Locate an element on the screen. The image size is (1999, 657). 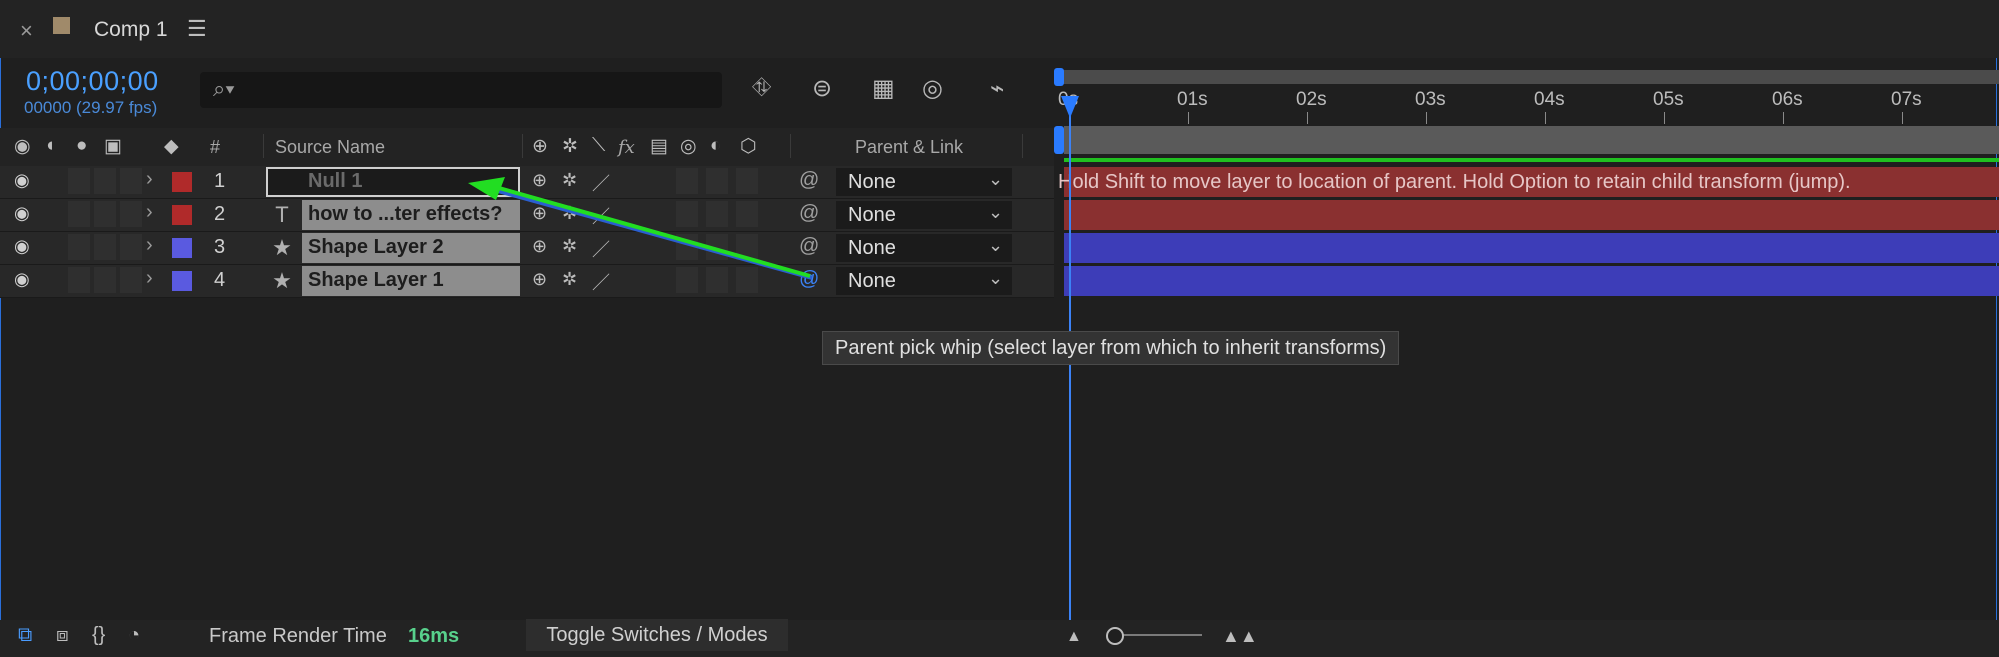
layer-switches-pane-icon: ⧉ is located at coordinates (25, 635).